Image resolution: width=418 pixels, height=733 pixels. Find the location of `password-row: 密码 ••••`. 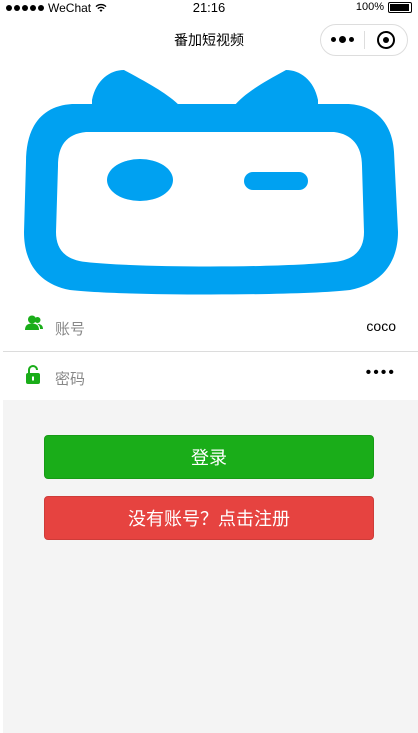

password-row: 密码 •••• is located at coordinates (210, 376).